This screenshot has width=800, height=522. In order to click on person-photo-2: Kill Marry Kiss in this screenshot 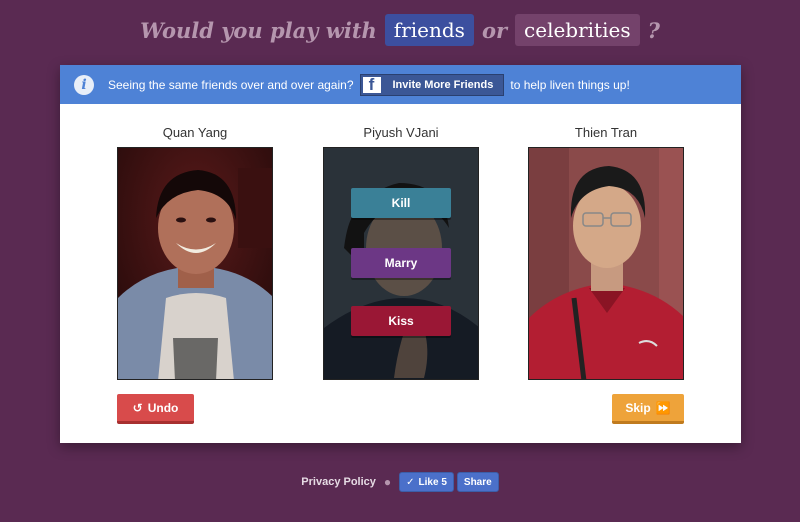, I will do `click(401, 263)`.